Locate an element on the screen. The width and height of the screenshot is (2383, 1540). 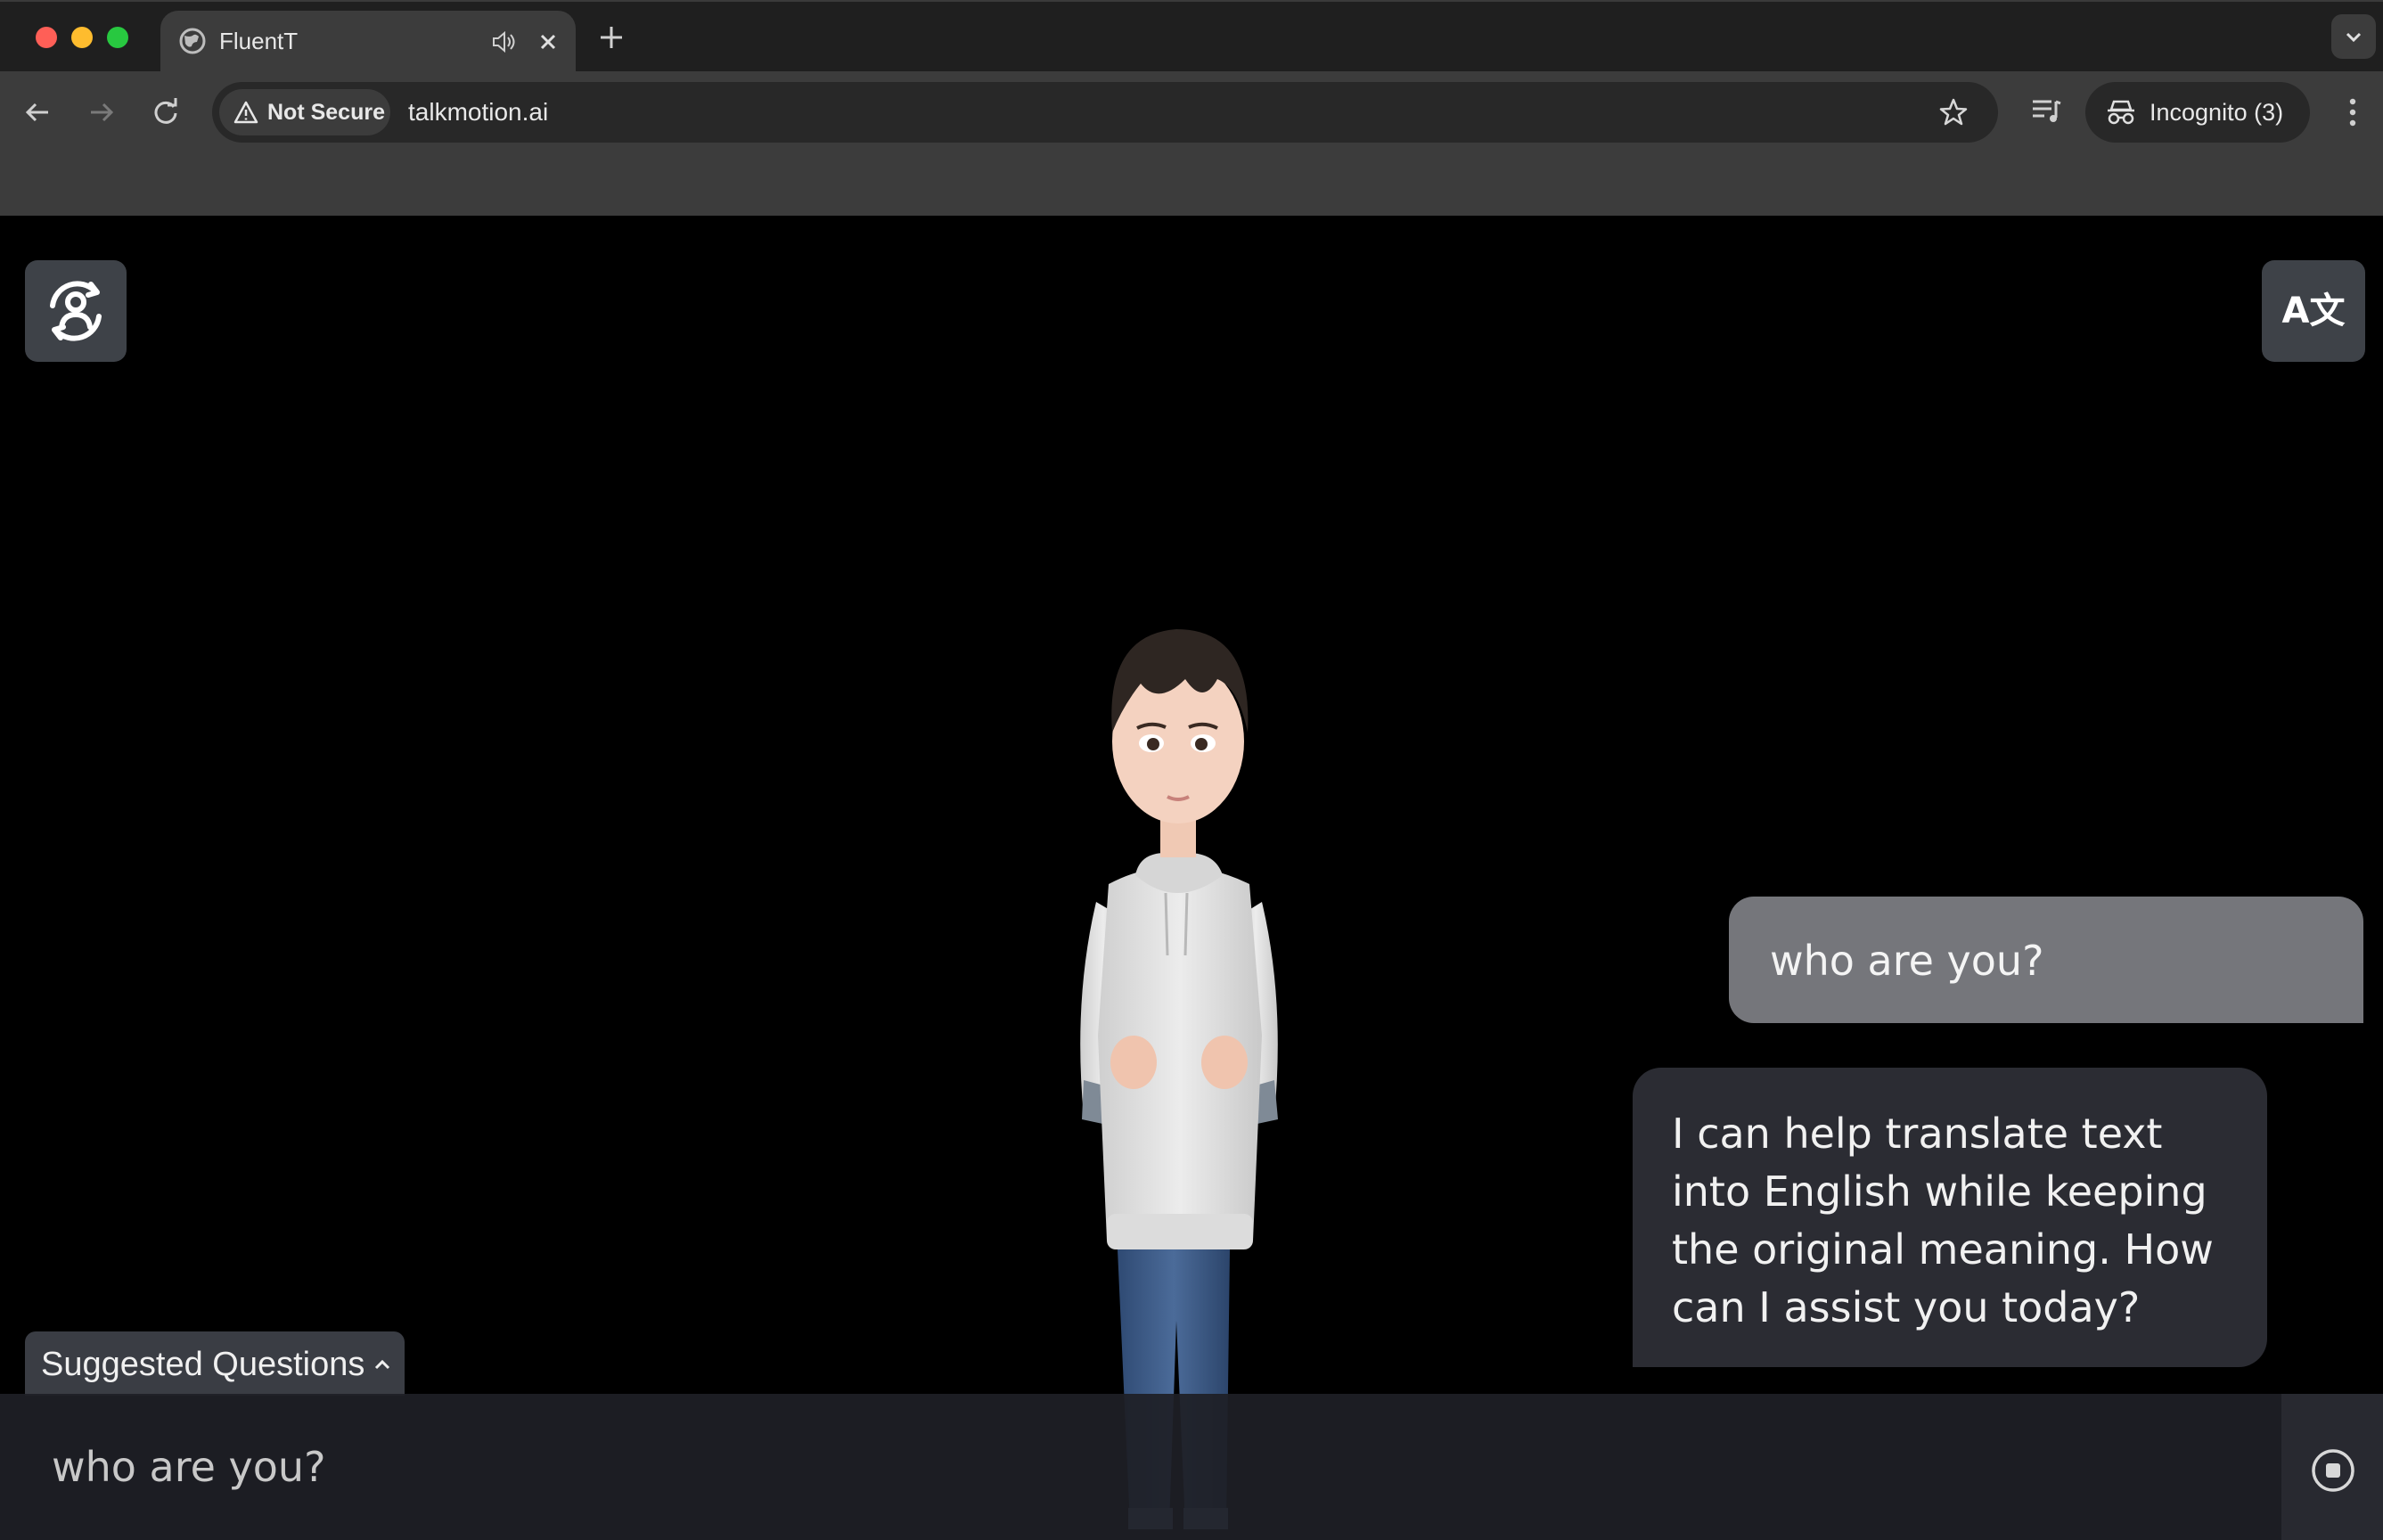
translate-button: A文 is located at coordinates (2313, 311).